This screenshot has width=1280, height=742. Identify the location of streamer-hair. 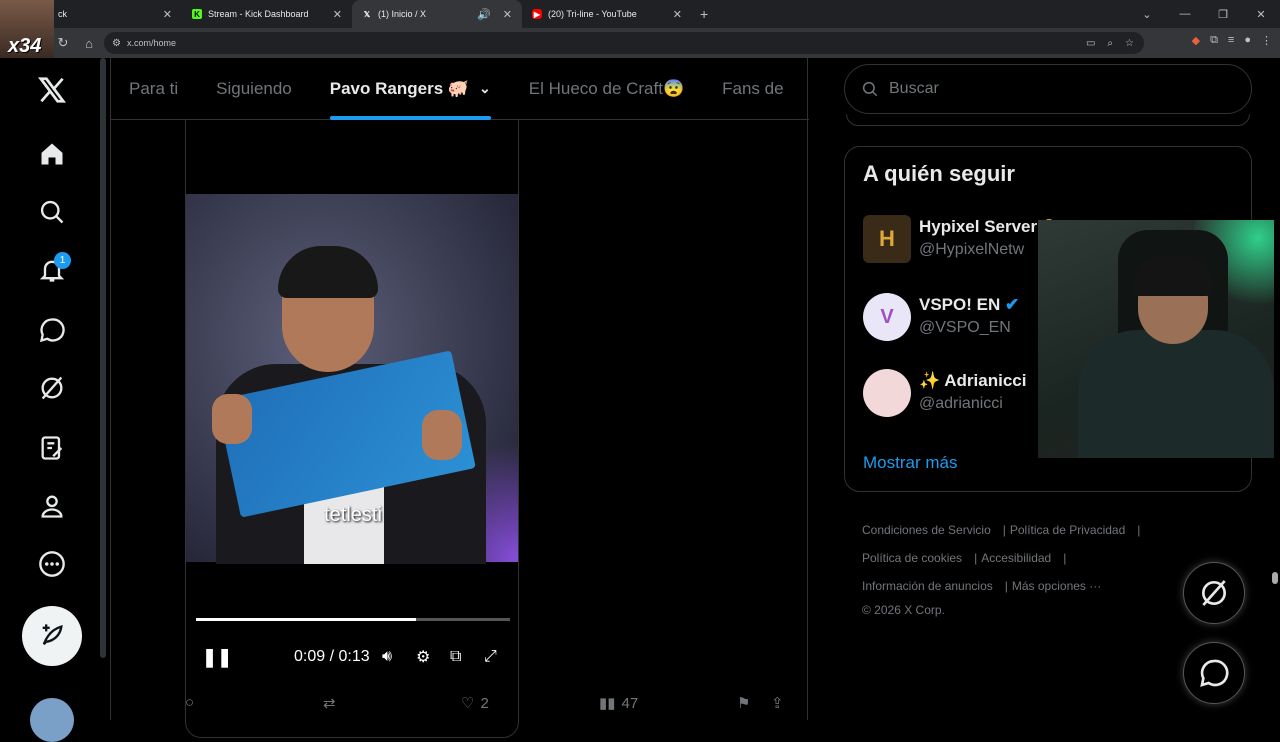
(1173, 276).